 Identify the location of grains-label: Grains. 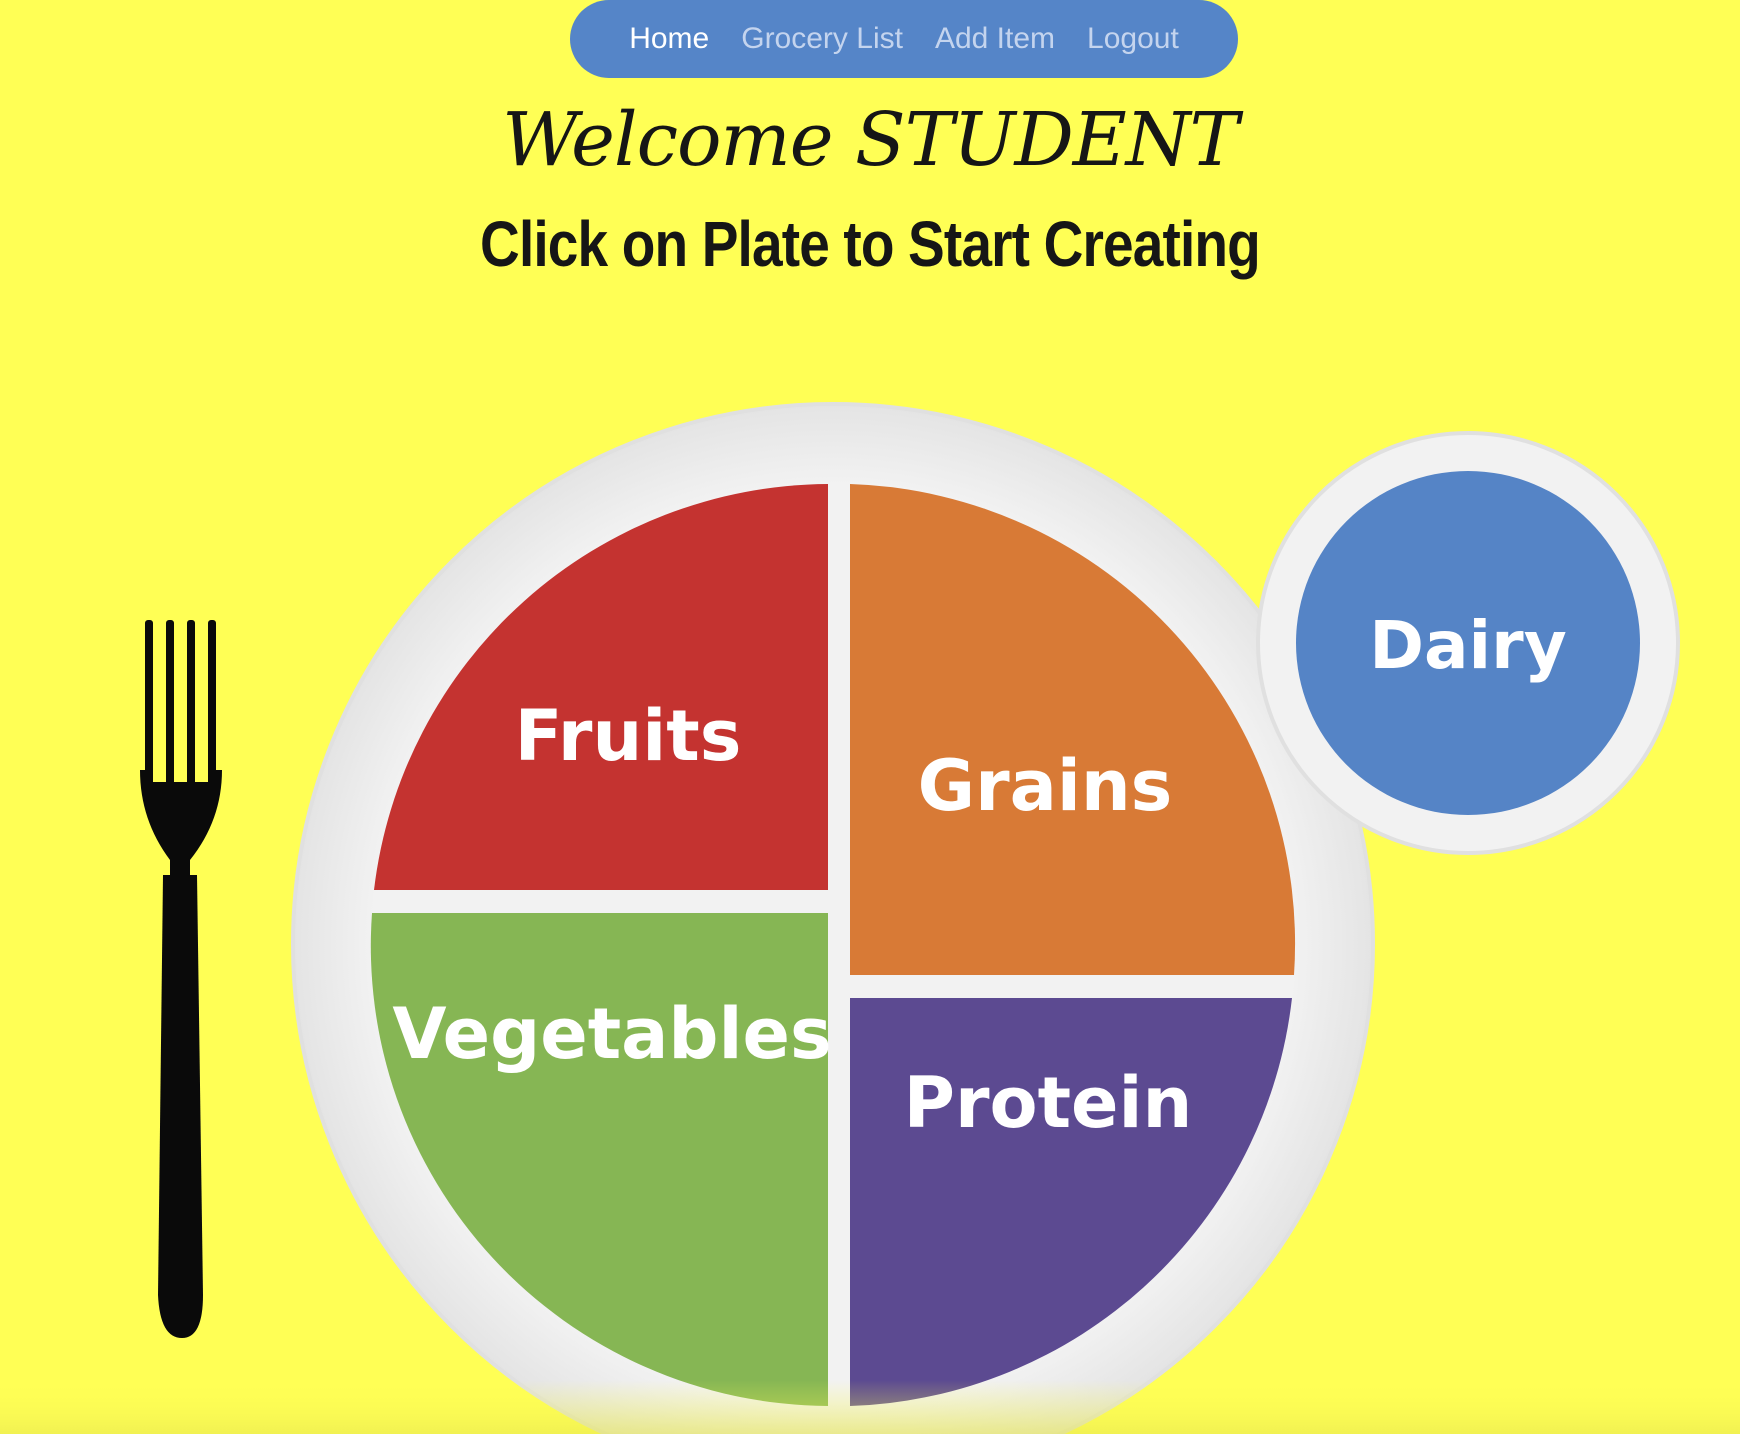
(1045, 786).